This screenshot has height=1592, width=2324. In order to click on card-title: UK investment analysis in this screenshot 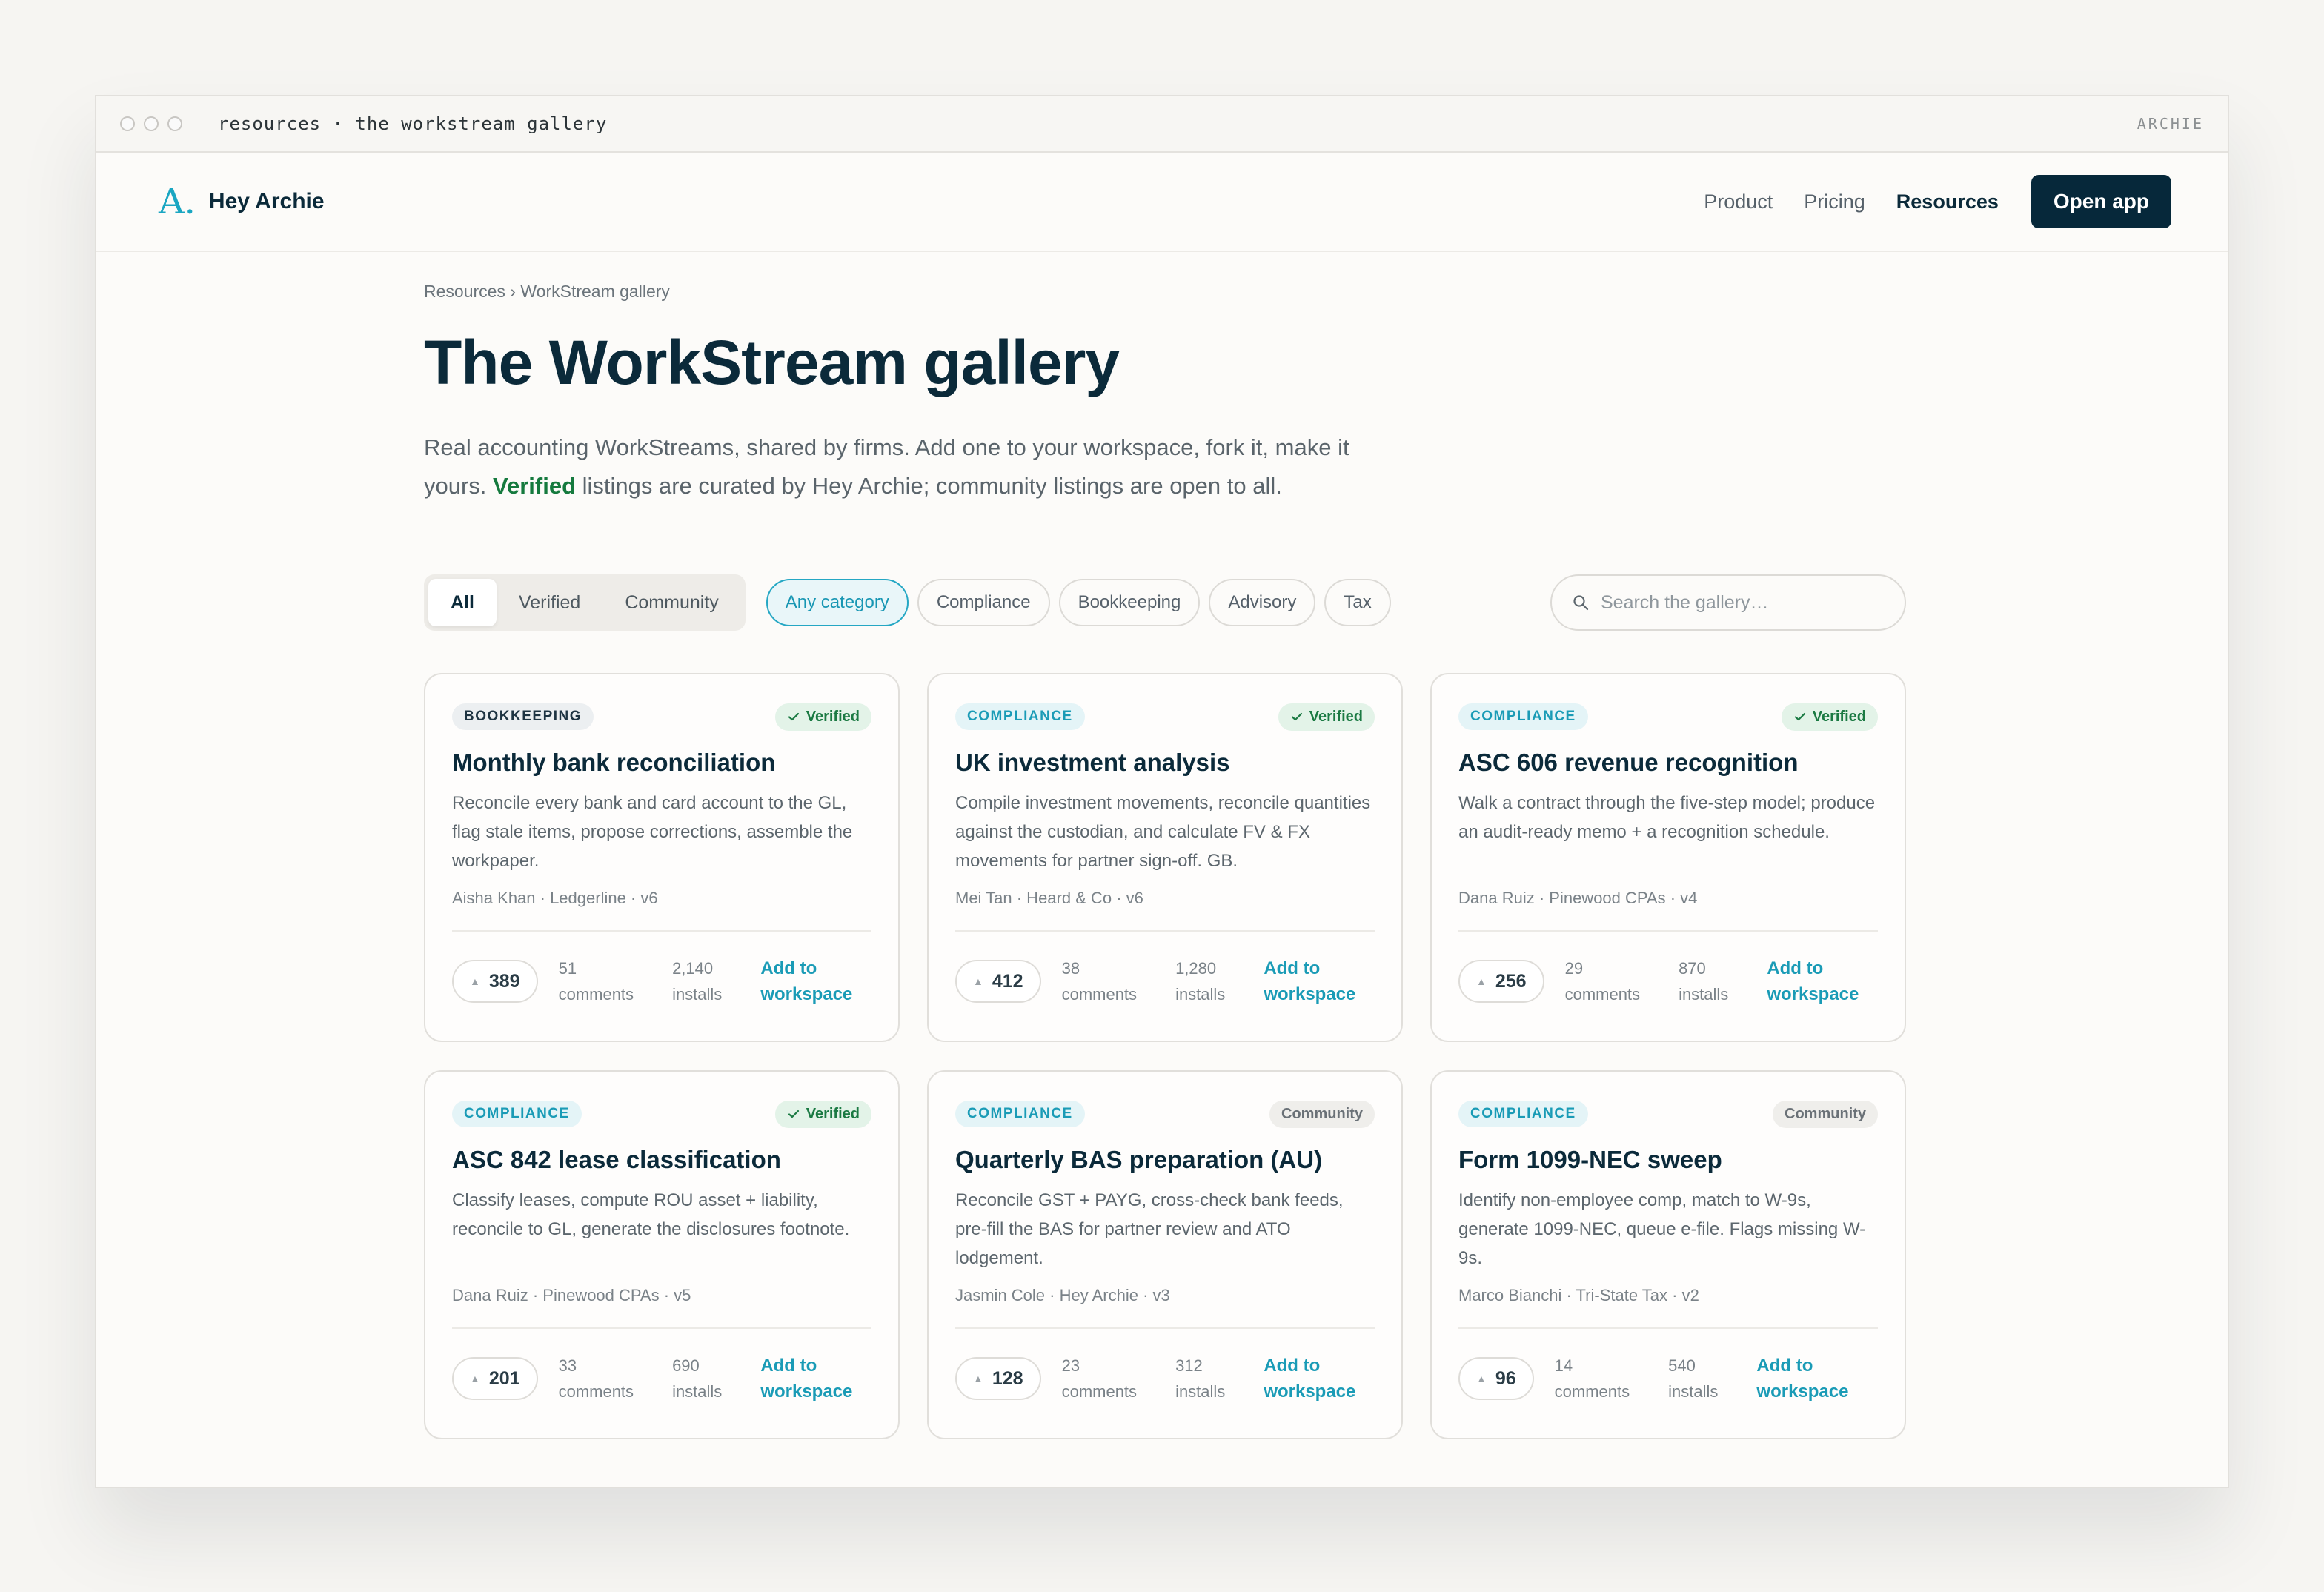, I will do `click(1165, 763)`.